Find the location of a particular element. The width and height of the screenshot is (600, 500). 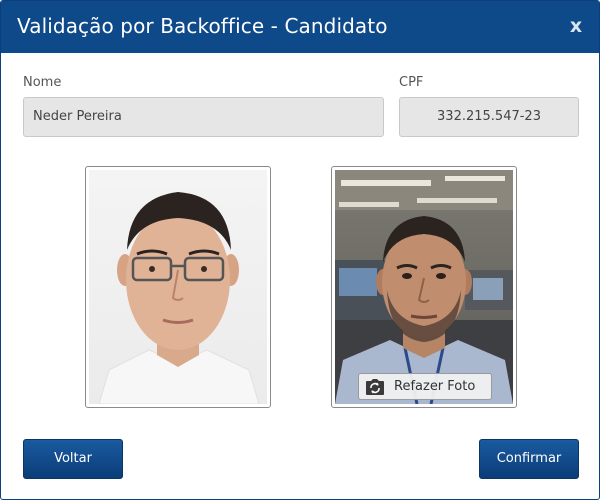

name-label: Nome is located at coordinates (42, 82).